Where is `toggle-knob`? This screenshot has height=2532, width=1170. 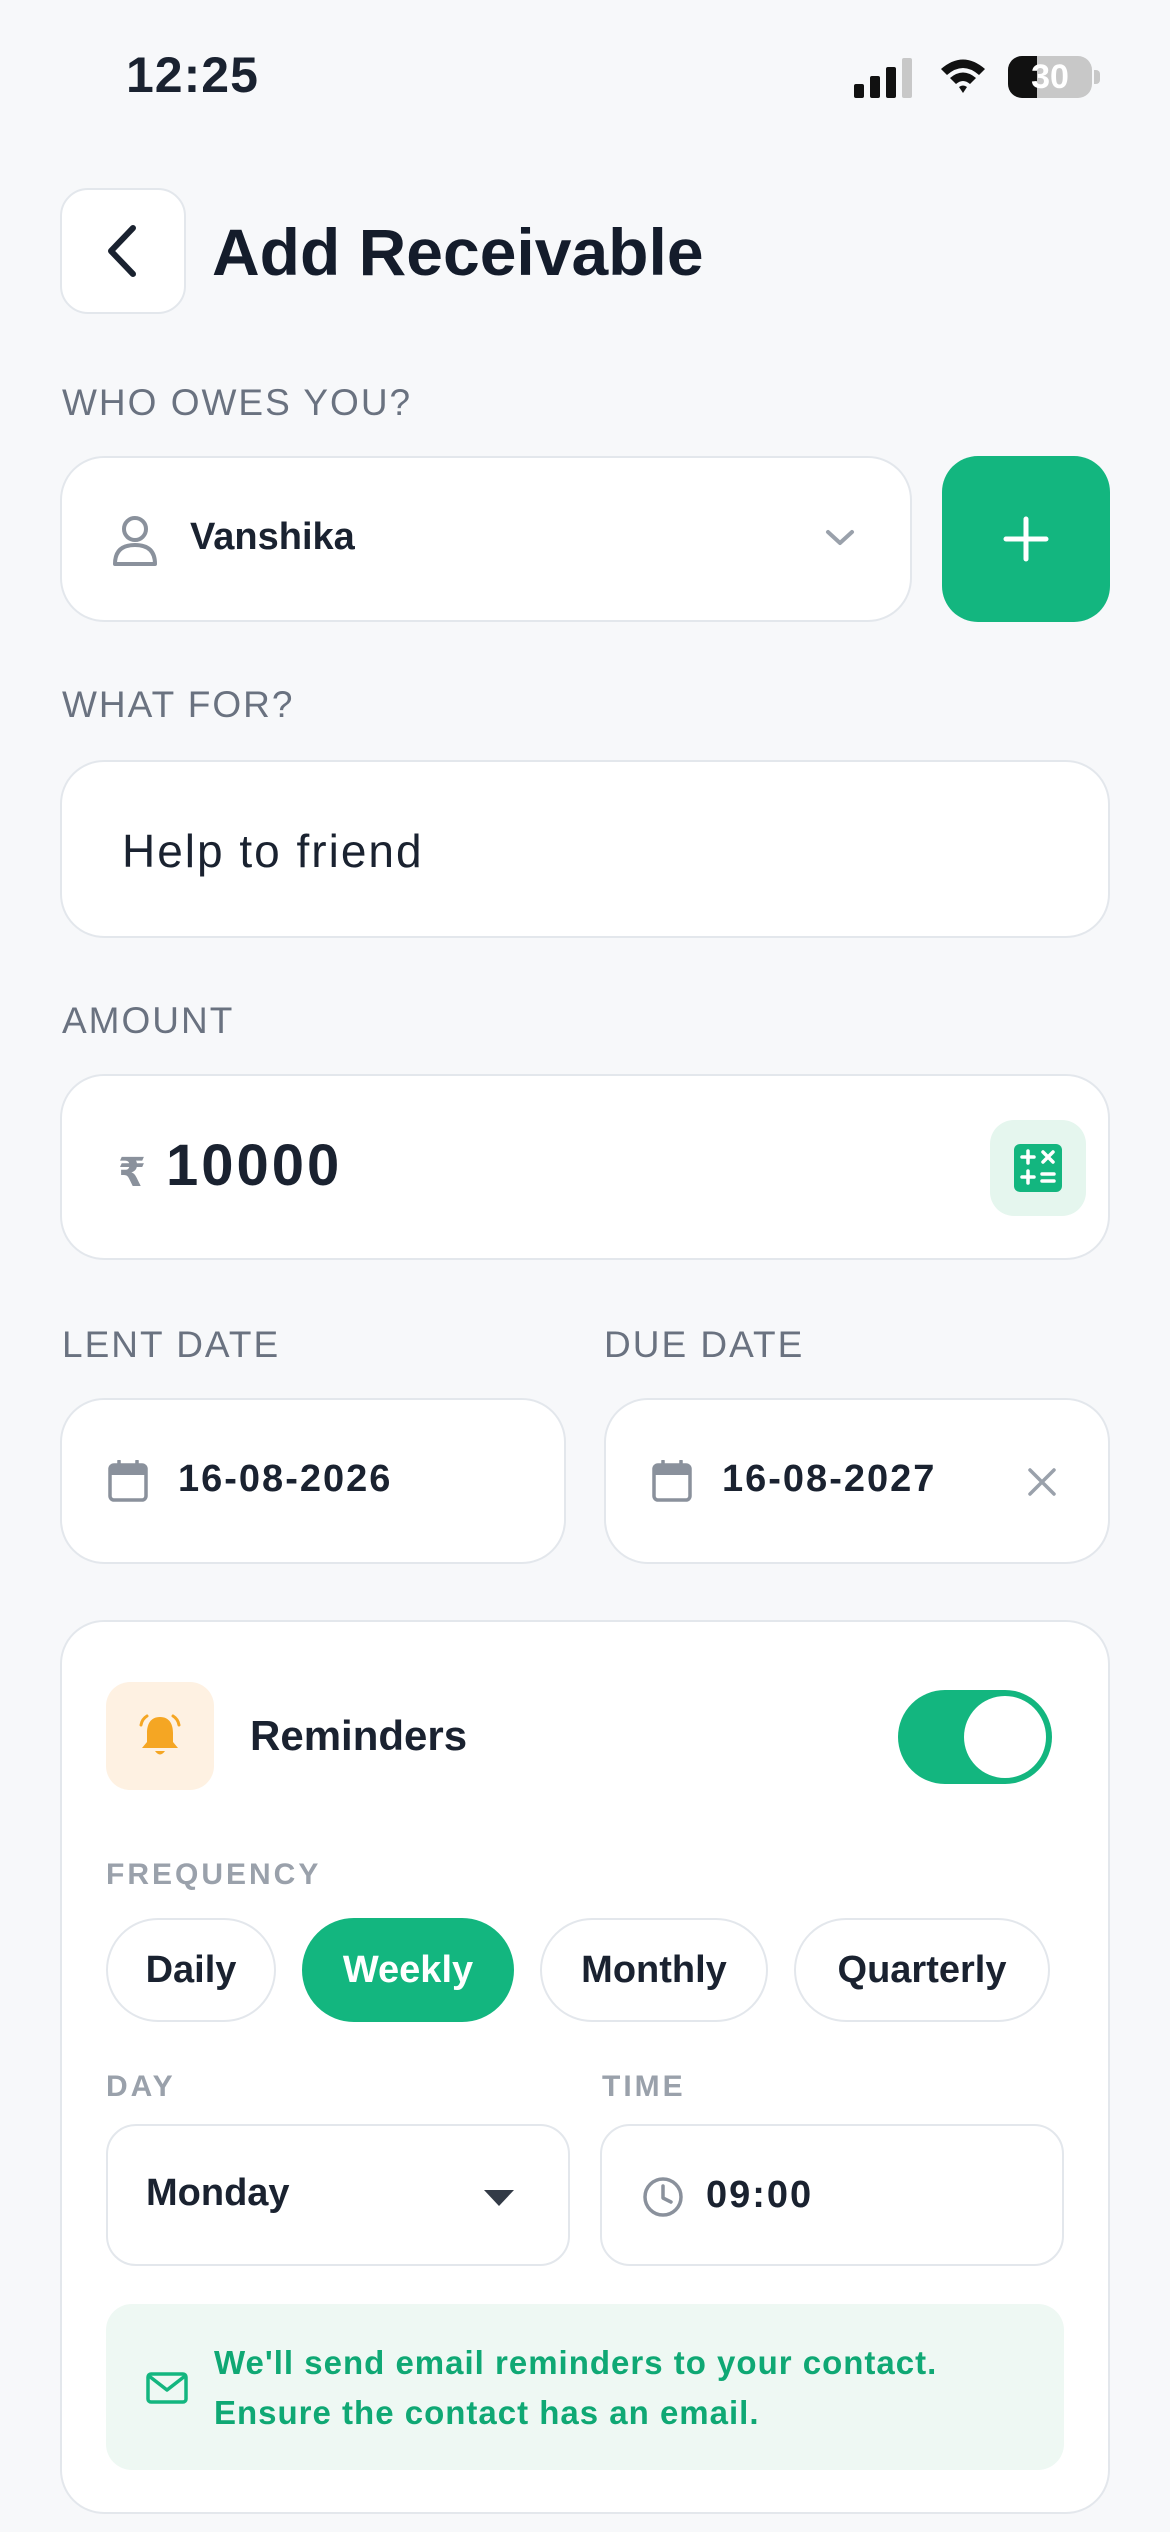
toggle-knob is located at coordinates (1005, 1737).